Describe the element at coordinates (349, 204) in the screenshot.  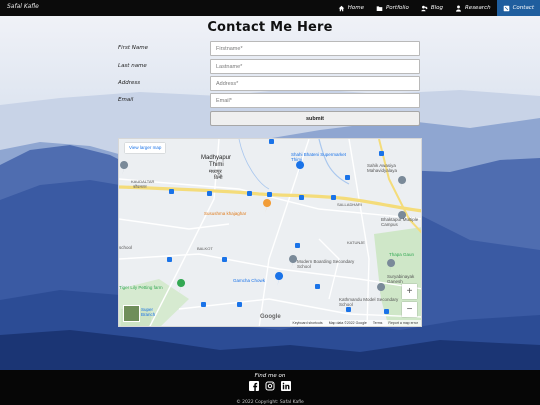
I see `map-label-salladhari: SALLADHARI` at that location.